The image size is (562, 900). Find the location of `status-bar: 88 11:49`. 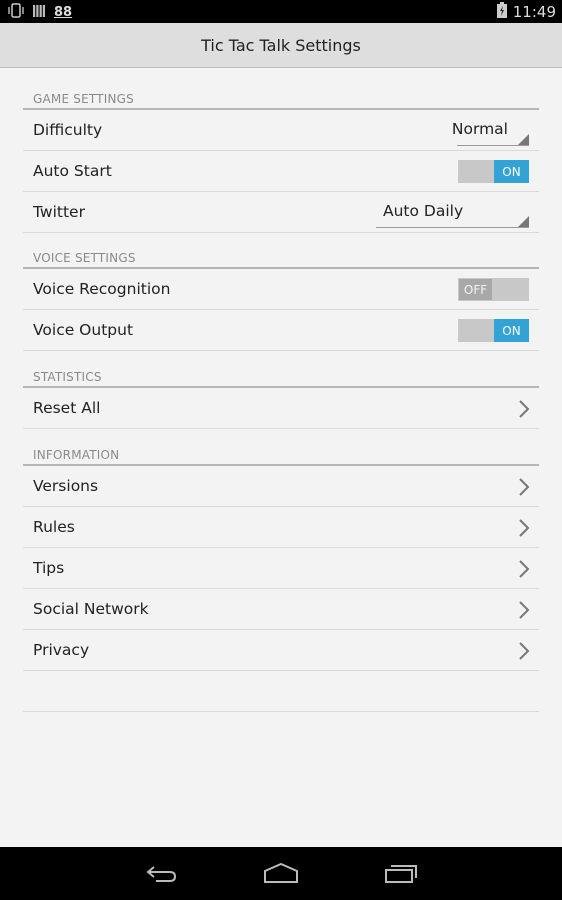

status-bar: 88 11:49 is located at coordinates (281, 11).